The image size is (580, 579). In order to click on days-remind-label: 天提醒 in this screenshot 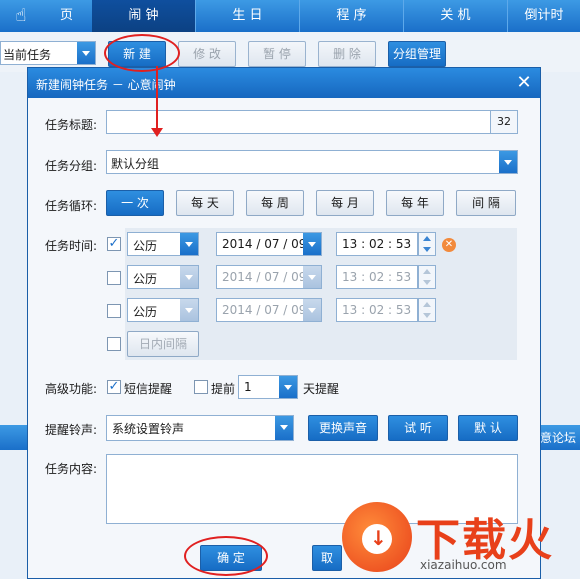, I will do `click(321, 389)`.